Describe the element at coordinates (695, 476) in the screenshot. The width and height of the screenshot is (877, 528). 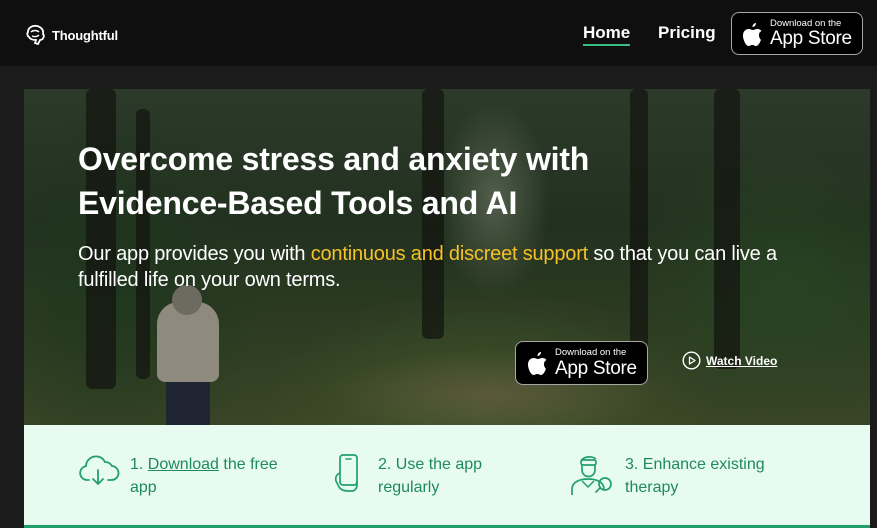
I see `step-3-text: 3. Enhance existing therapy` at that location.